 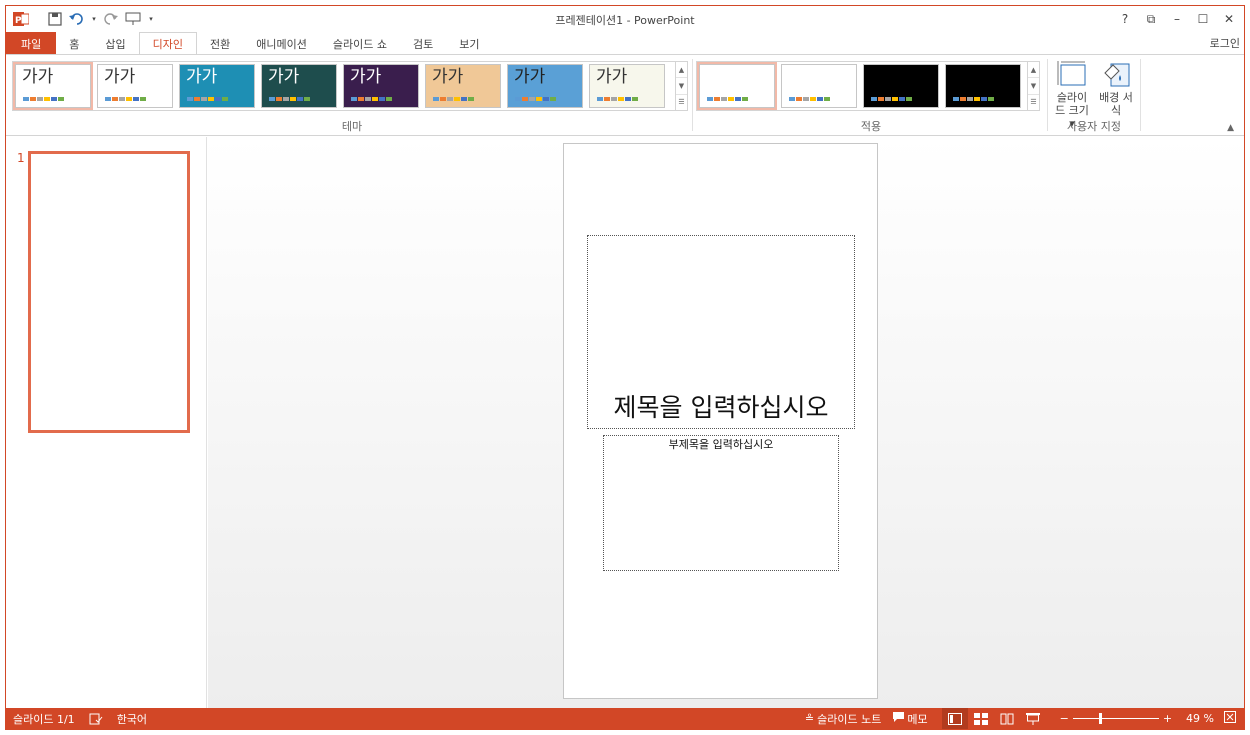 I want to click on ribbon: 가가 가가 가가 가가 가가 가가 가가 가가 ▲ ▼ ☰ 테마 ▲ ▼ ☰ 적용, so click(x=625, y=95).